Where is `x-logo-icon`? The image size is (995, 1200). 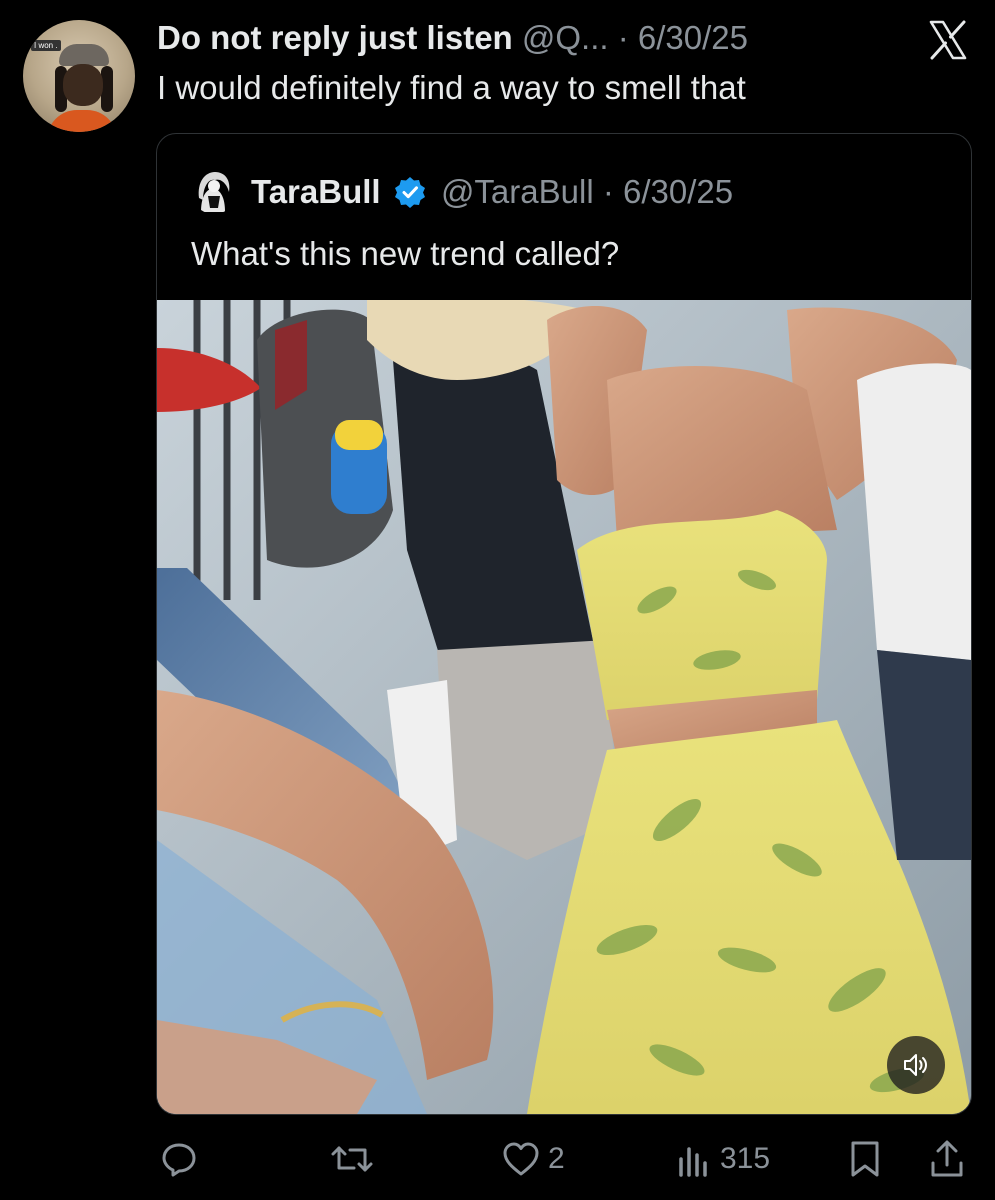 x-logo-icon is located at coordinates (948, 40).